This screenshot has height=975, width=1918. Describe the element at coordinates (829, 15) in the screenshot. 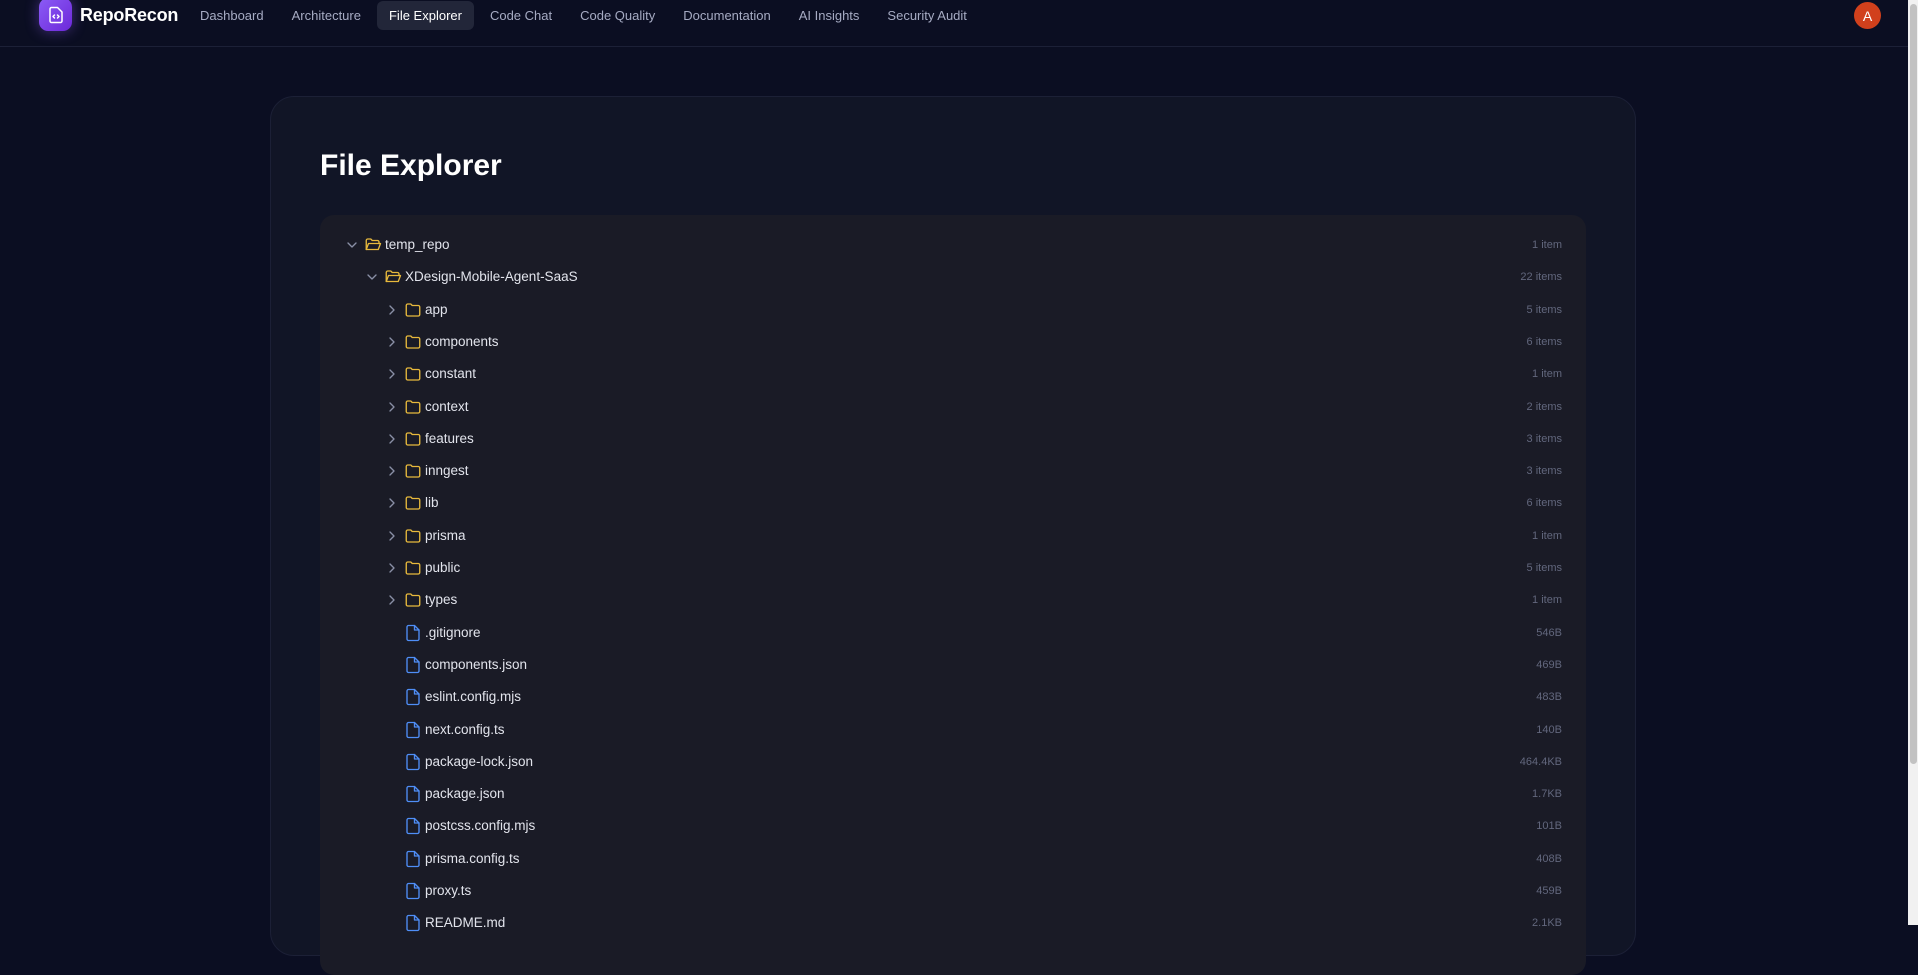

I see `nav-item-ai-insights: AI Insights` at that location.